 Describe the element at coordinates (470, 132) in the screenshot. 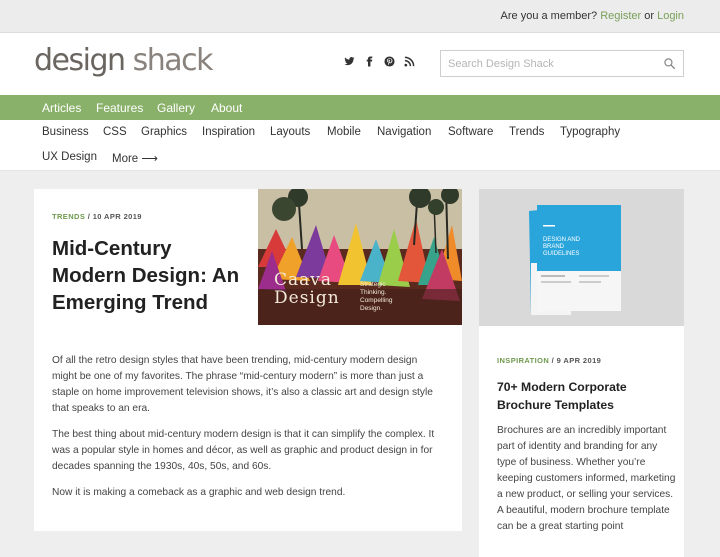

I see `category-software: Software` at that location.